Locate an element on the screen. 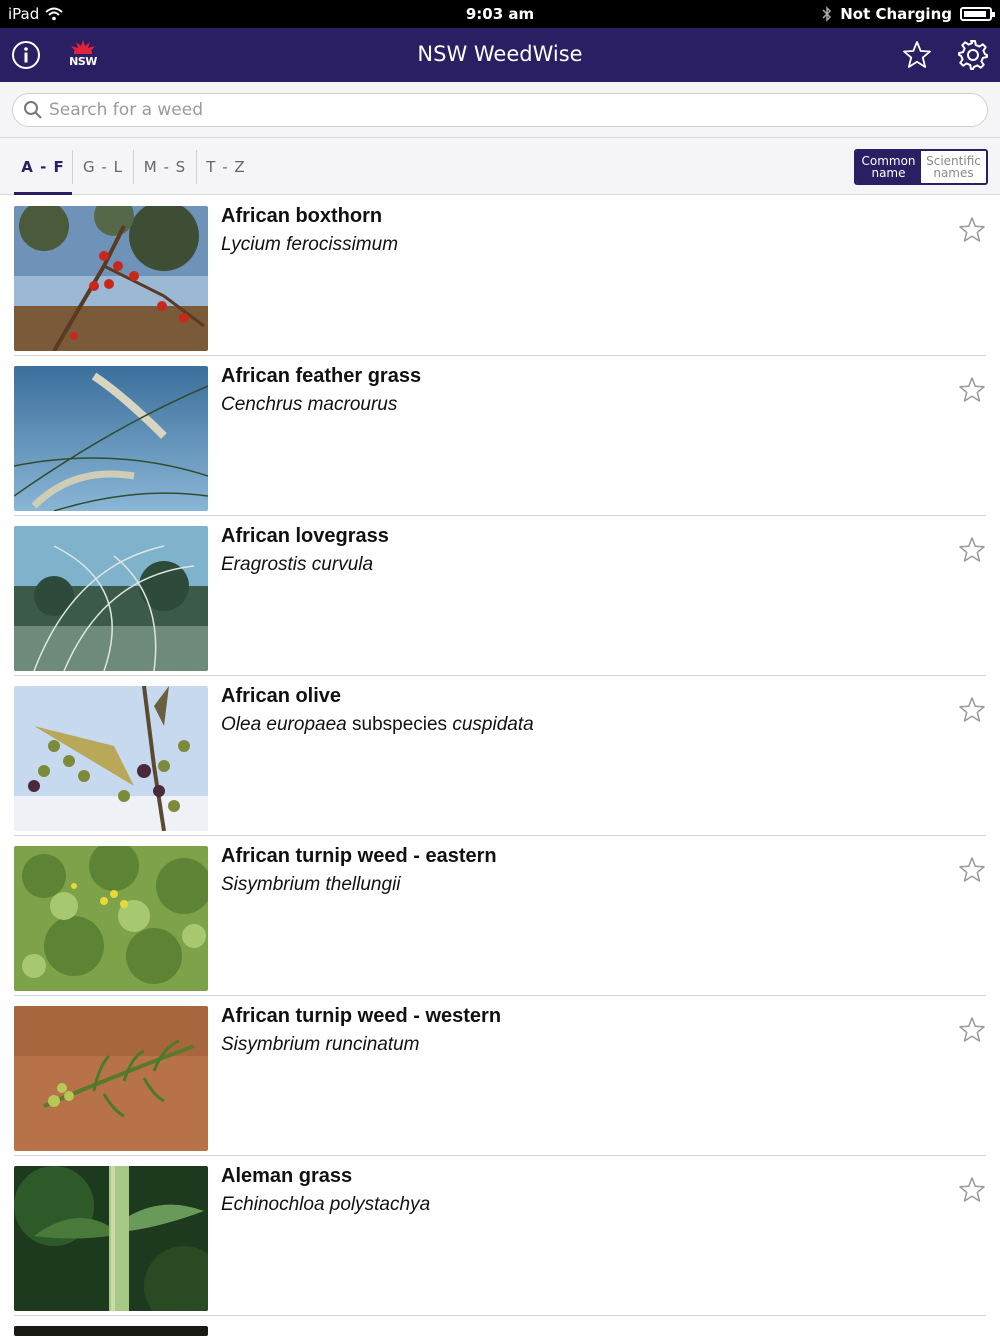 The width and height of the screenshot is (1000, 1336). sci-name-part: Sisymbrium thellungii is located at coordinates (311, 884).